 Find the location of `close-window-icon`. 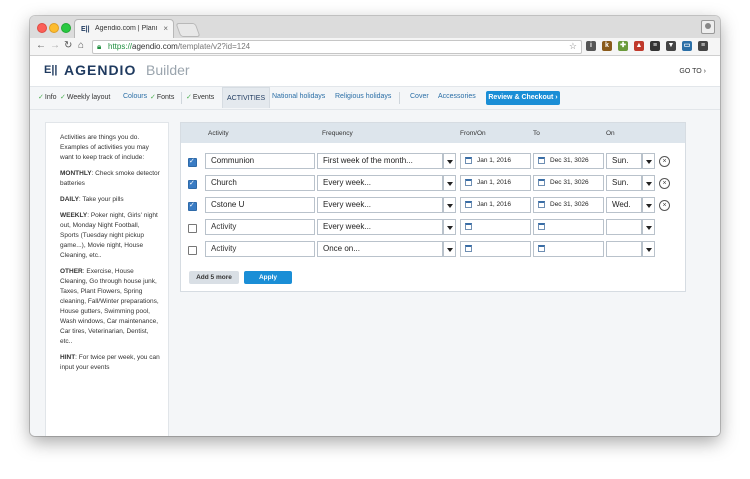

close-window-icon is located at coordinates (42, 28).